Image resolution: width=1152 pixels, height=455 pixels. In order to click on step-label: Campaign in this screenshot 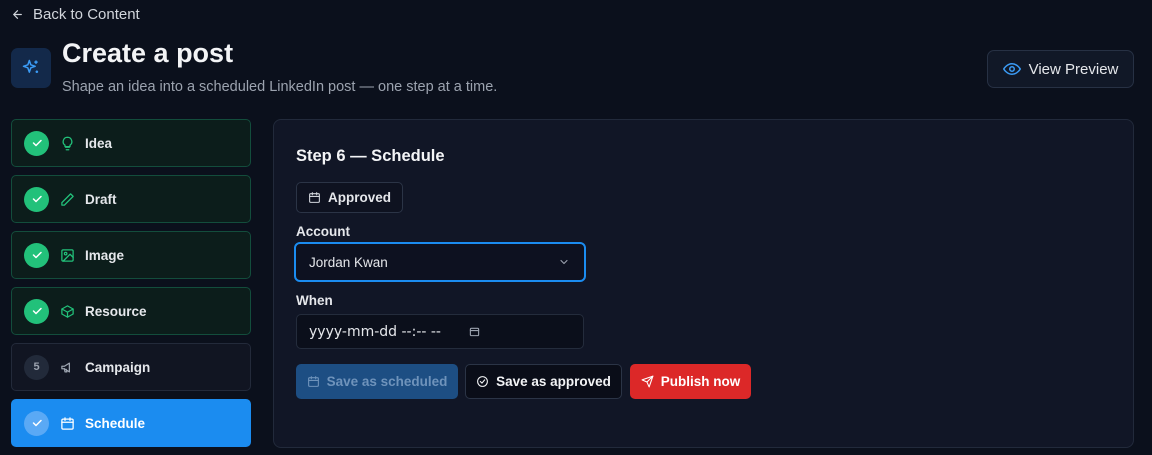, I will do `click(118, 367)`.